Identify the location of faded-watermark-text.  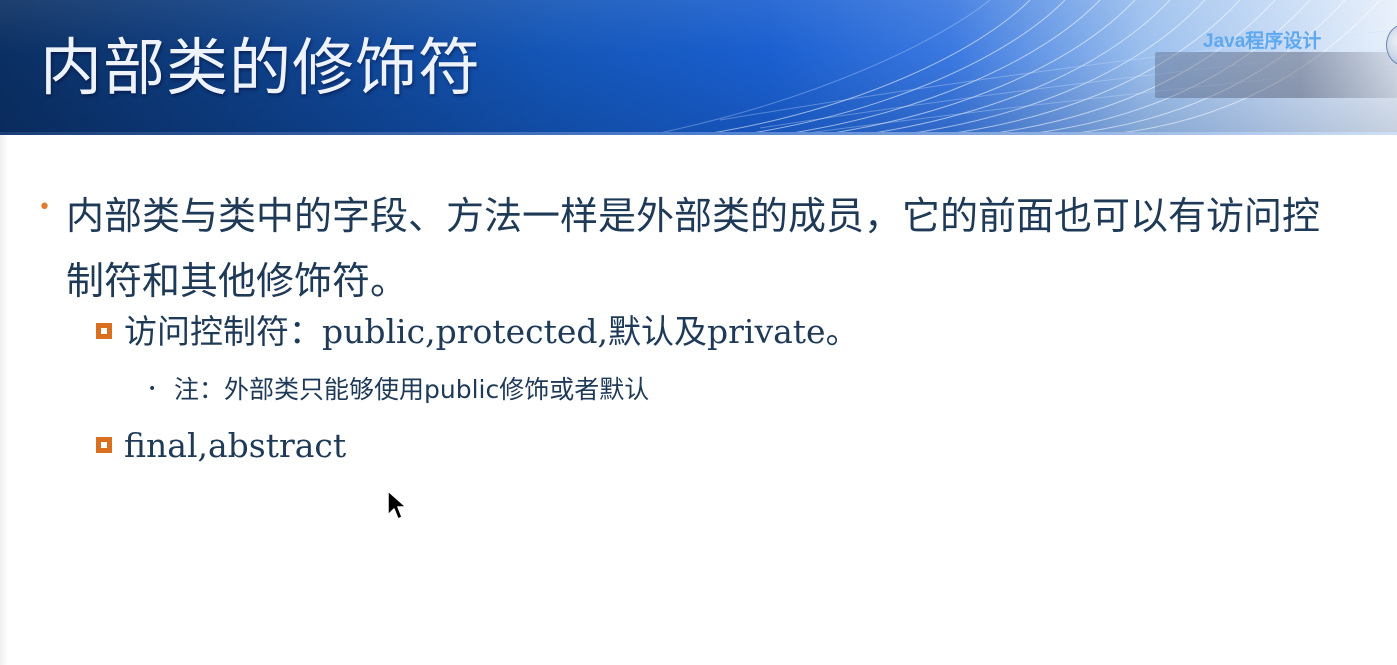
(1276, 75).